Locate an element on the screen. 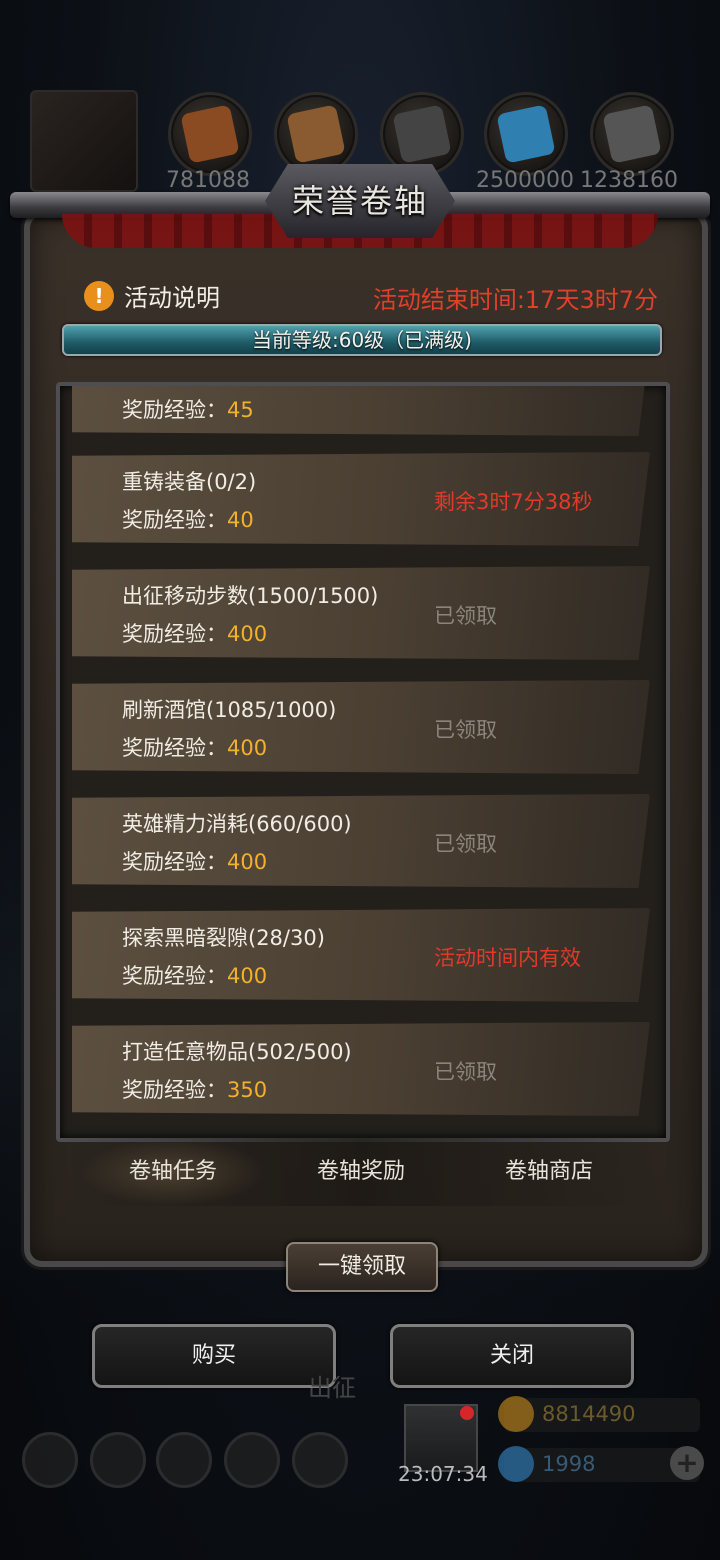 This screenshot has height=1560, width=720. resource-wood-icon is located at coordinates (210, 134).